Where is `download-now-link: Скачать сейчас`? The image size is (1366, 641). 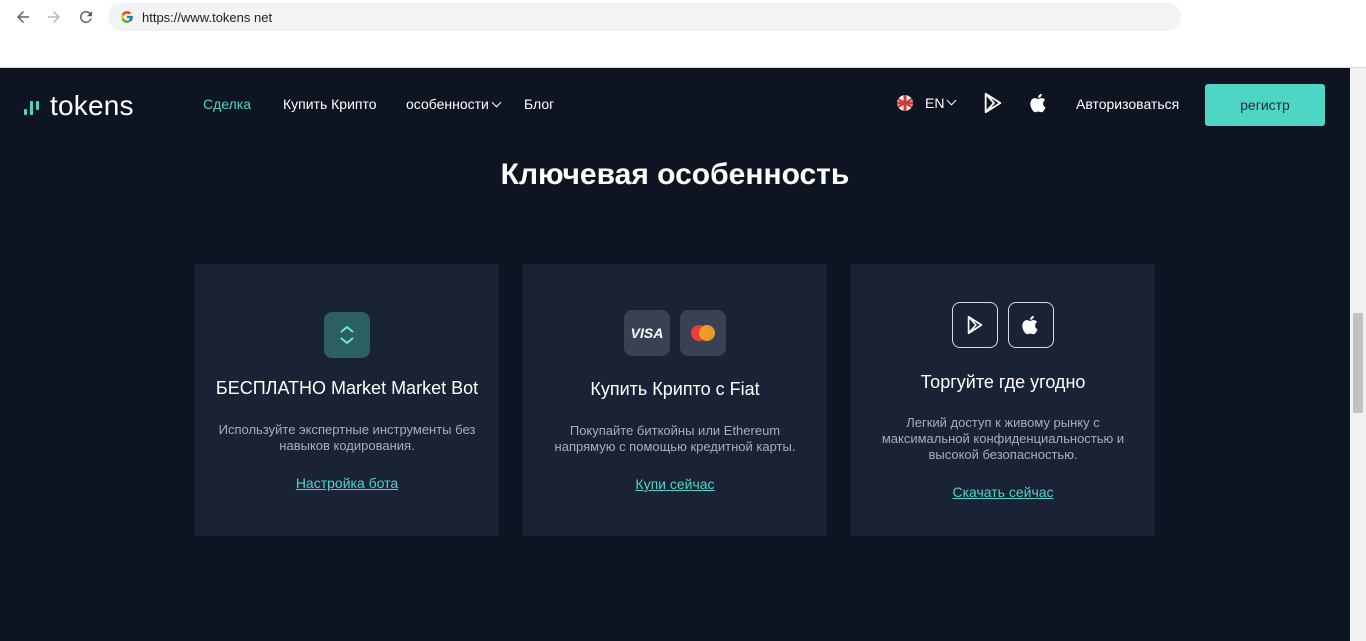 download-now-link: Скачать сейчас is located at coordinates (1003, 492).